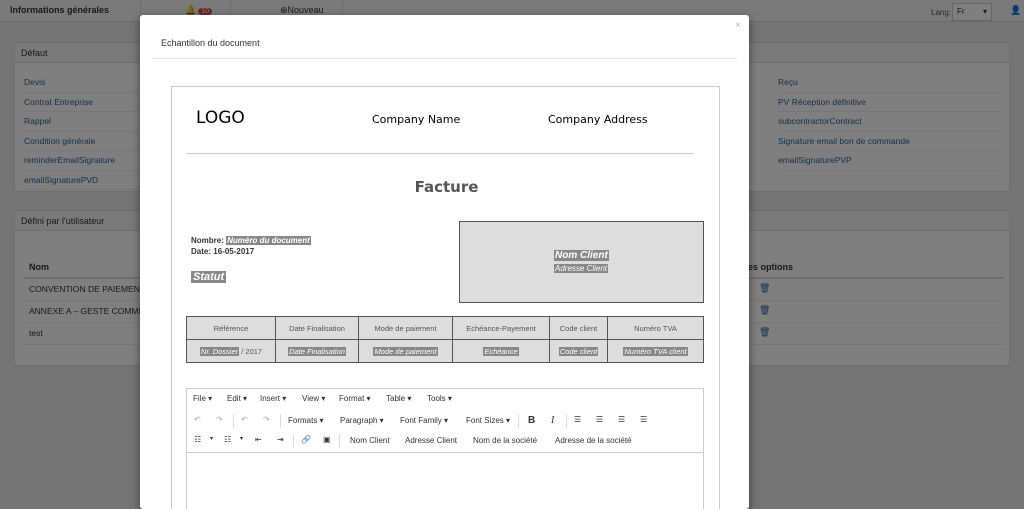 The width and height of the screenshot is (1024, 509). What do you see at coordinates (219, 351) in the screenshot?
I see `ref-value: Nr. Dossier` at bounding box center [219, 351].